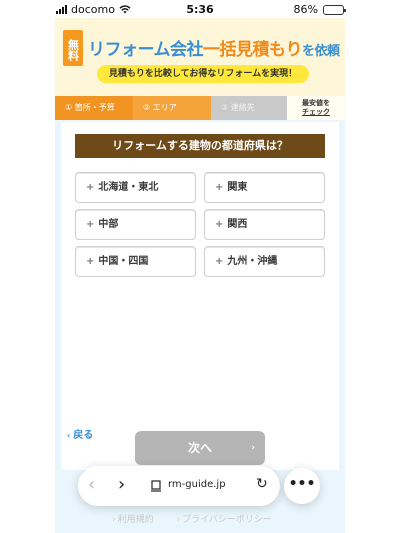 The image size is (400, 533). Describe the element at coordinates (319, 9) in the screenshot. I see `status-right: 86%` at that location.